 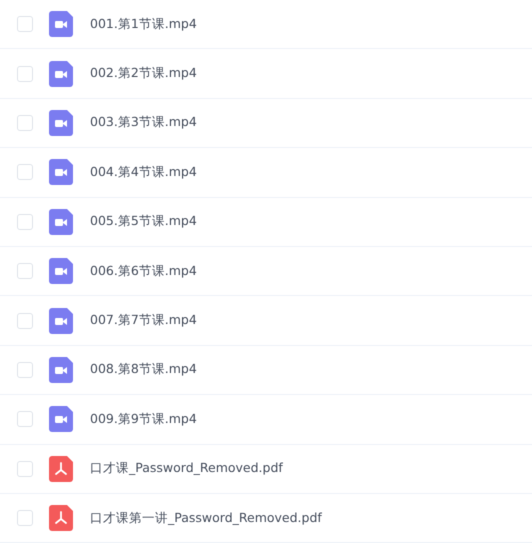 I want to click on file-name: 007.第7节课.mp4, so click(x=143, y=321).